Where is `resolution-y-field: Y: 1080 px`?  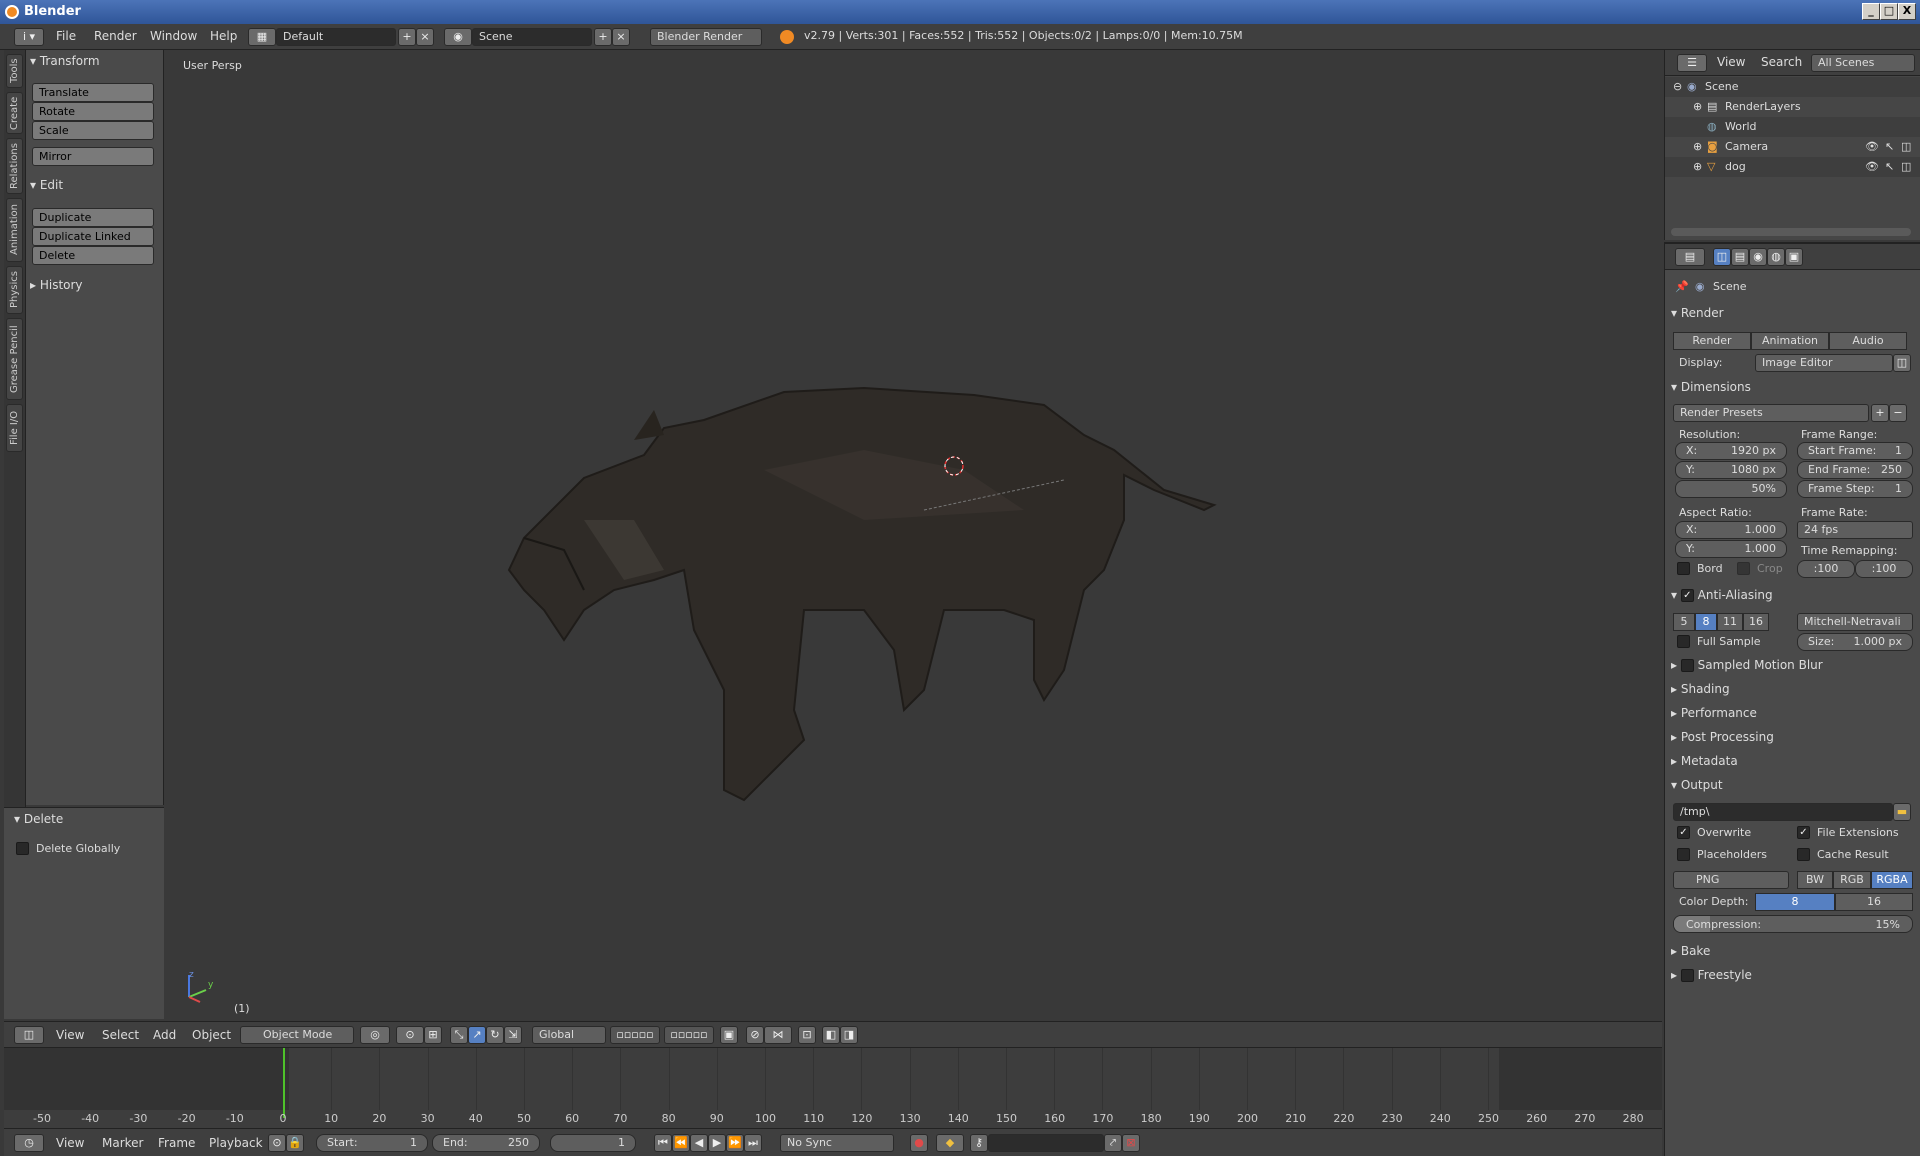
resolution-y-field: Y: 1080 px is located at coordinates (1731, 470).